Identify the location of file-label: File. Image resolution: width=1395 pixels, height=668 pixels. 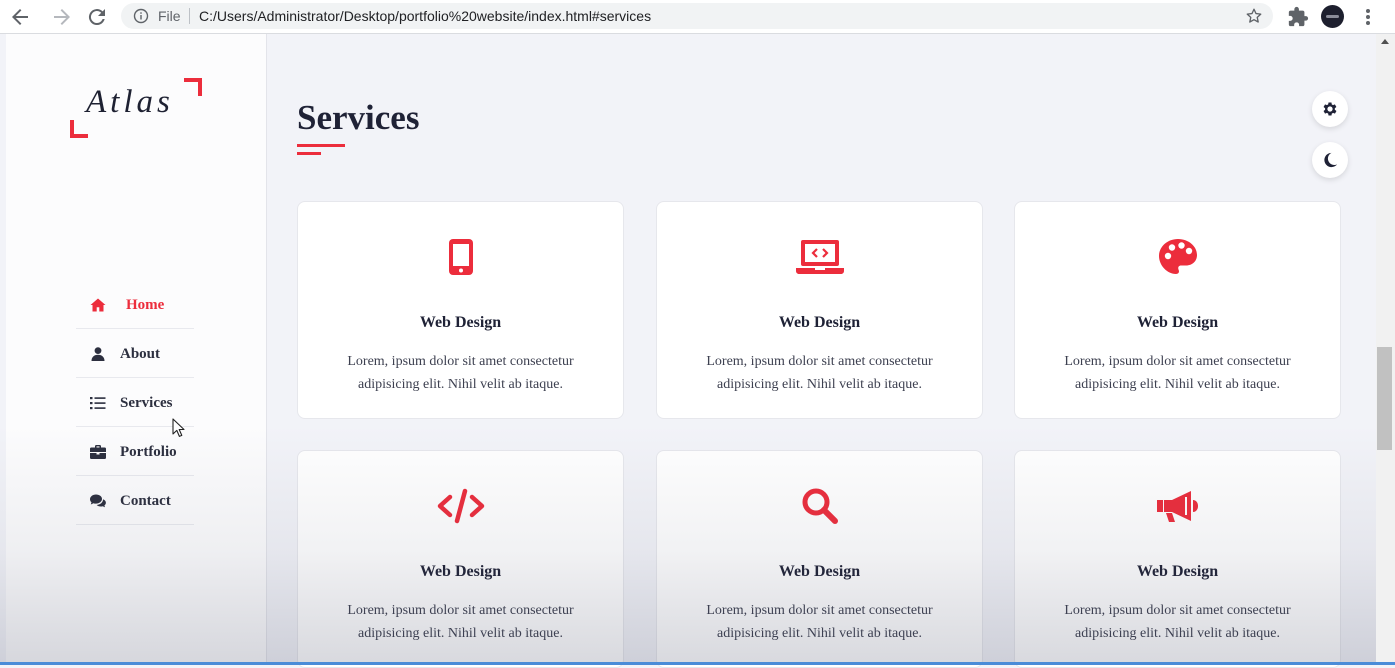
(169, 16).